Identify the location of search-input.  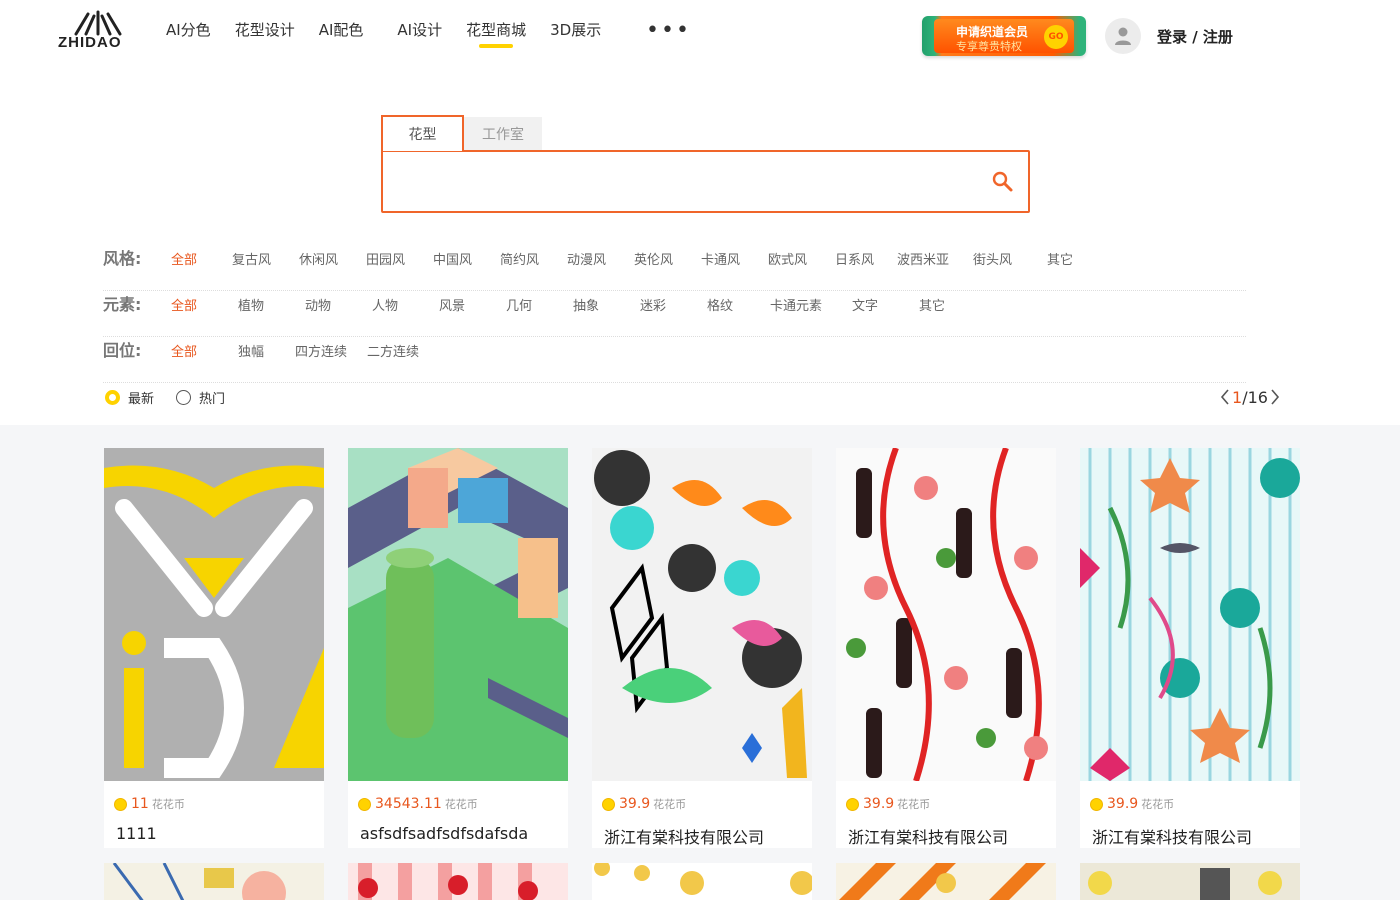
(683, 182).